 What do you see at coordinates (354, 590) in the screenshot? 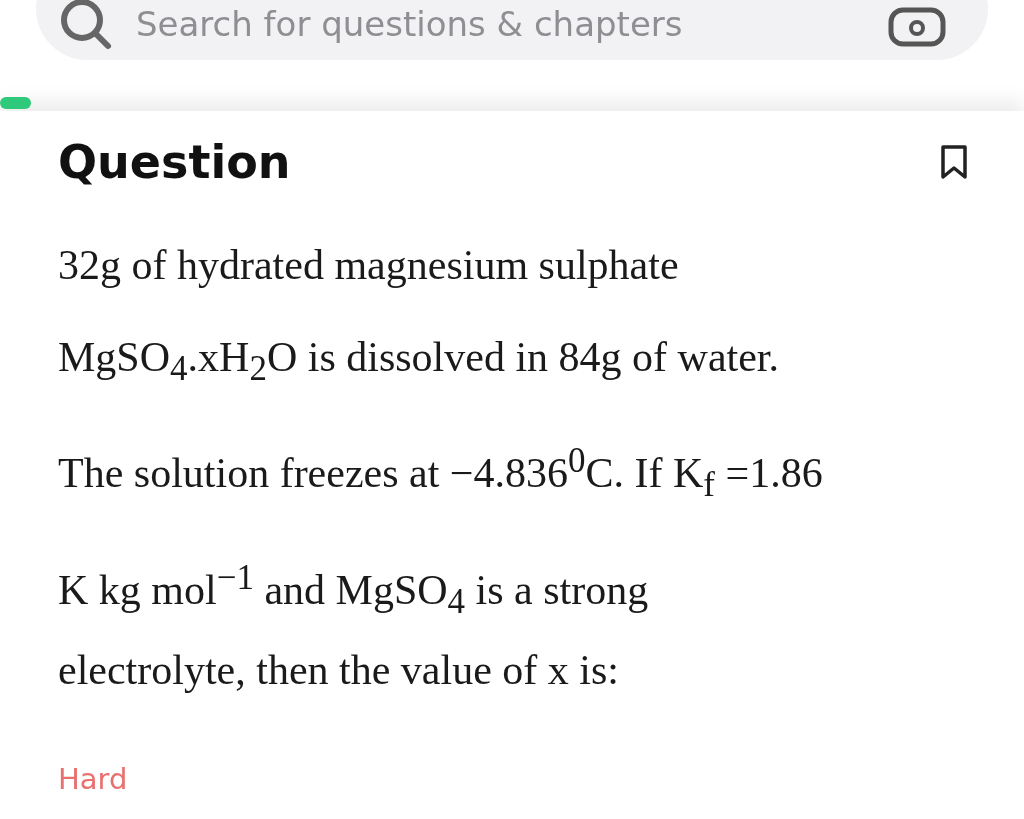
I see `question-text: K kg mol$^{−1}$ and MgSO$_{4}$ is a strong` at bounding box center [354, 590].